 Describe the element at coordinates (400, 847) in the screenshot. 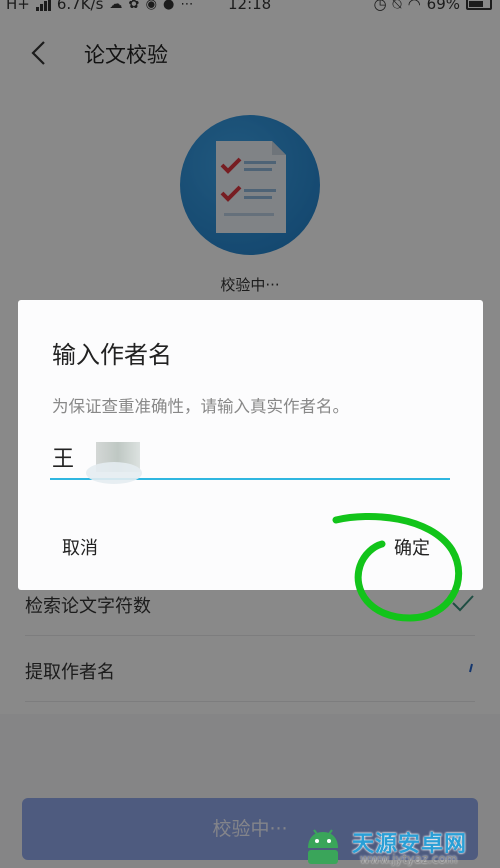

I see `watermark: 天源安卓网 www.jytyaz.com` at that location.